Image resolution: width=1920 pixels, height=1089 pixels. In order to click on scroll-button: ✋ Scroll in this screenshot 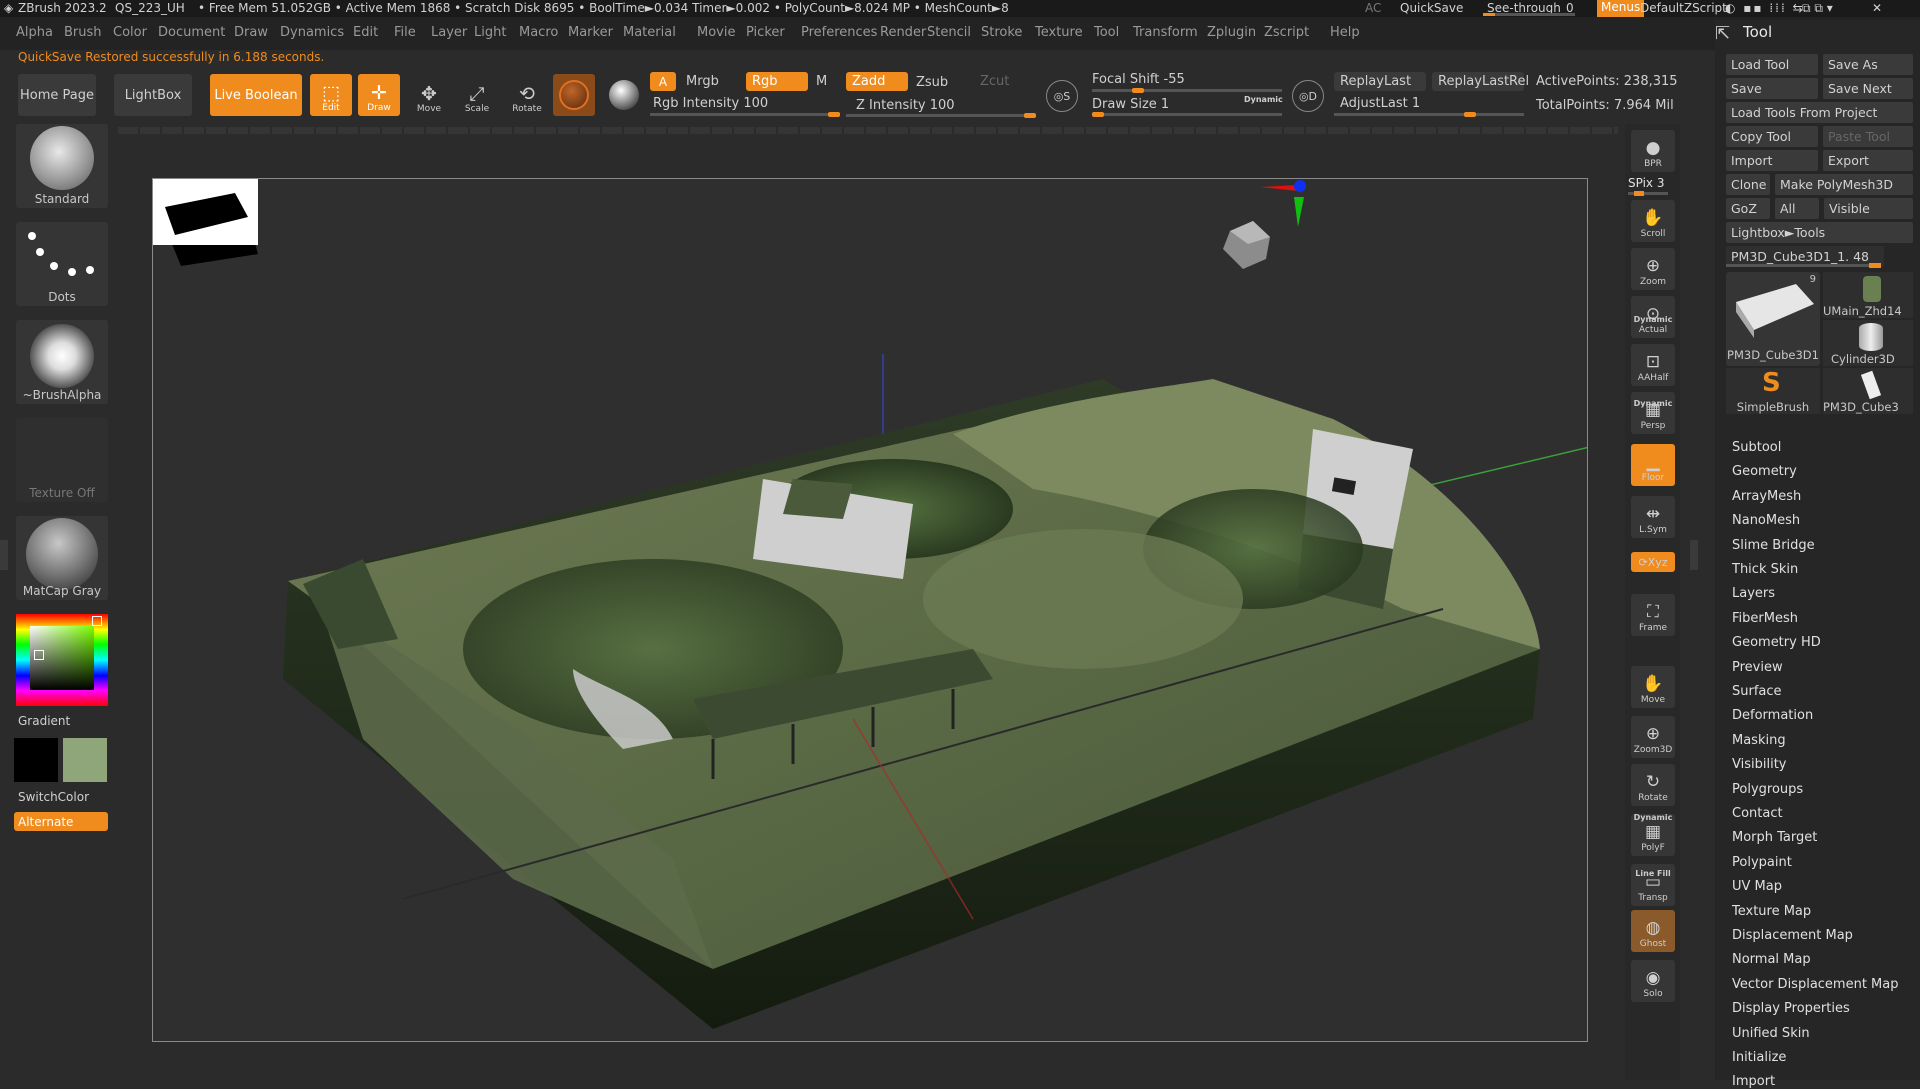, I will do `click(1653, 221)`.